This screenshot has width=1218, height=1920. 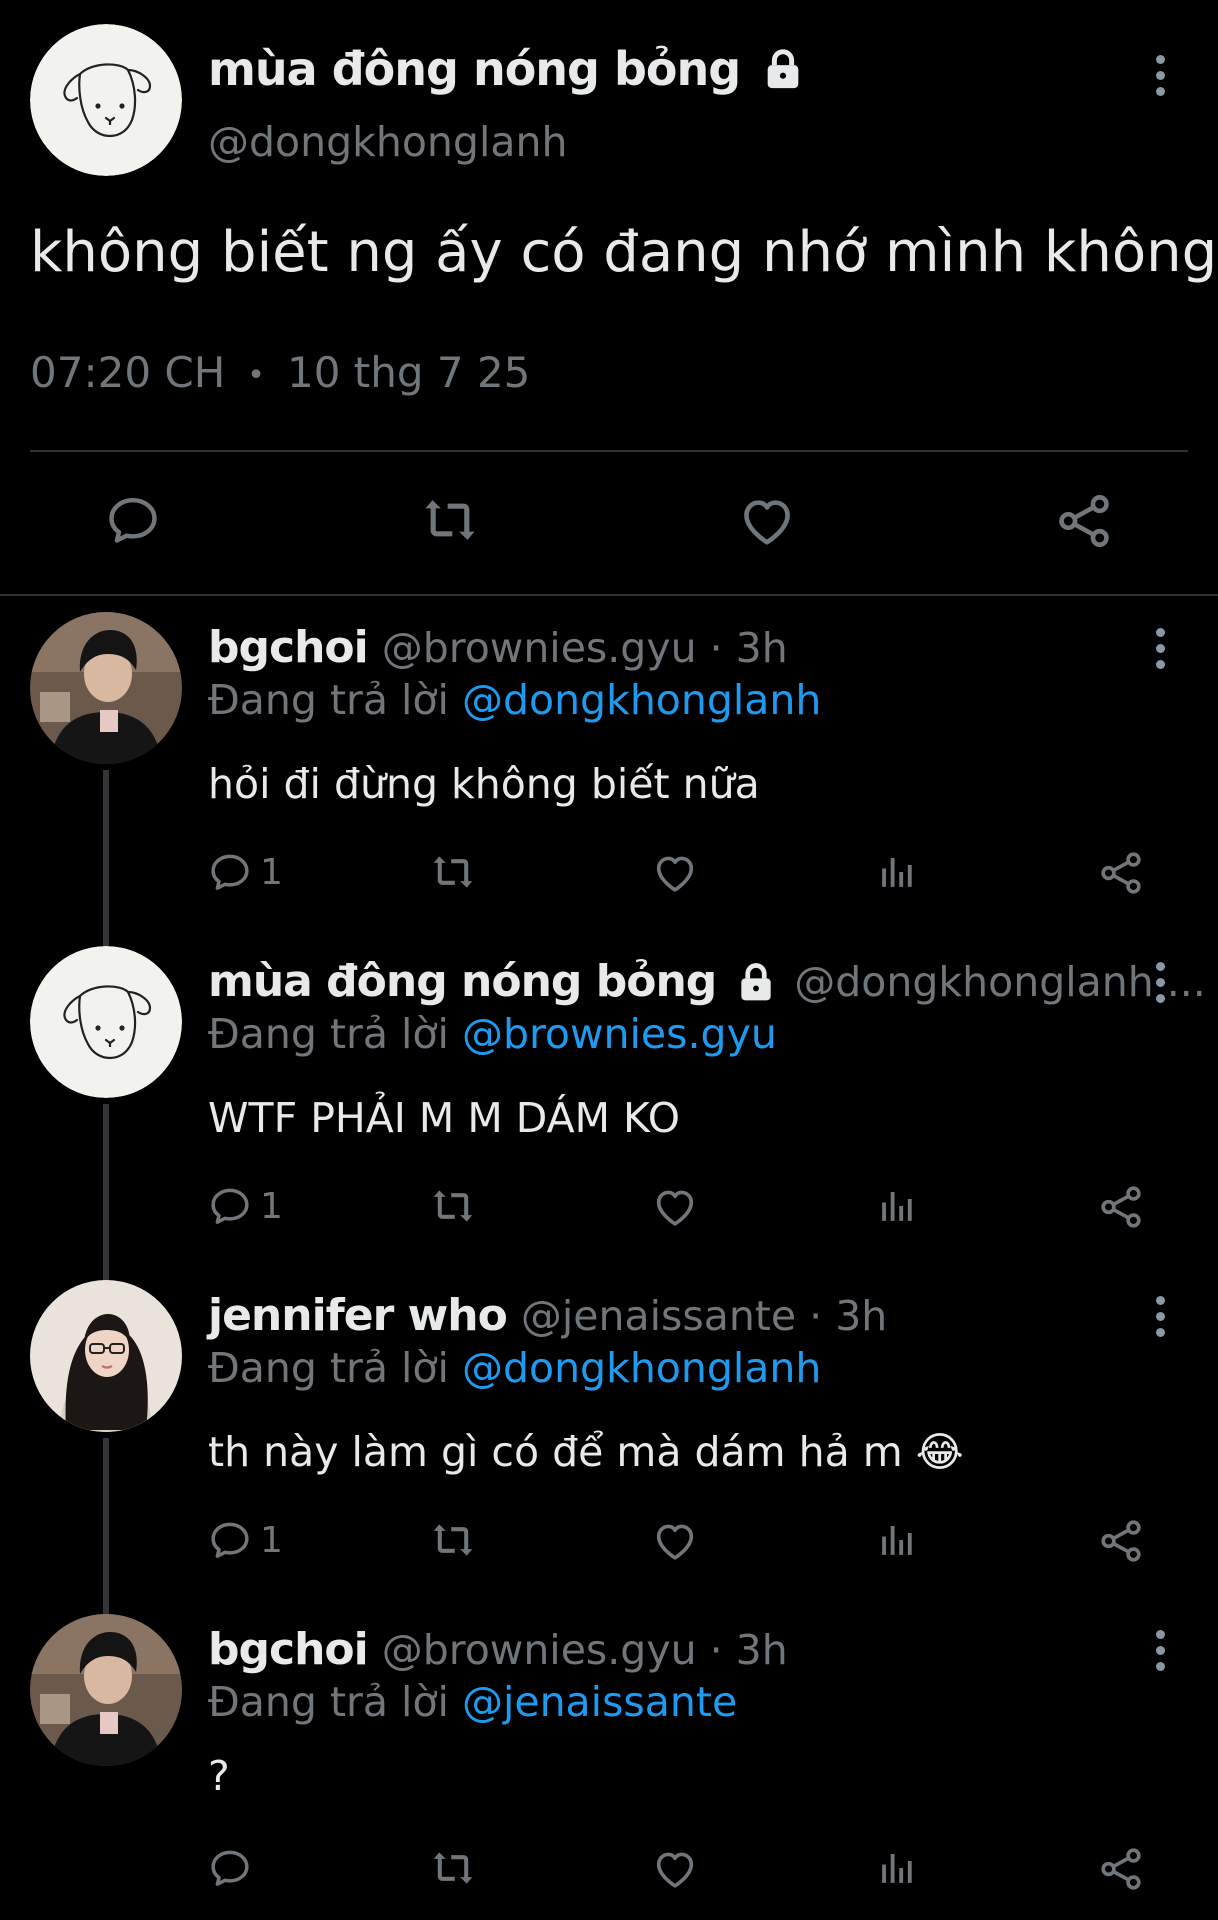 I want to click on handle: @dongkhonglanh, so click(x=387, y=142).